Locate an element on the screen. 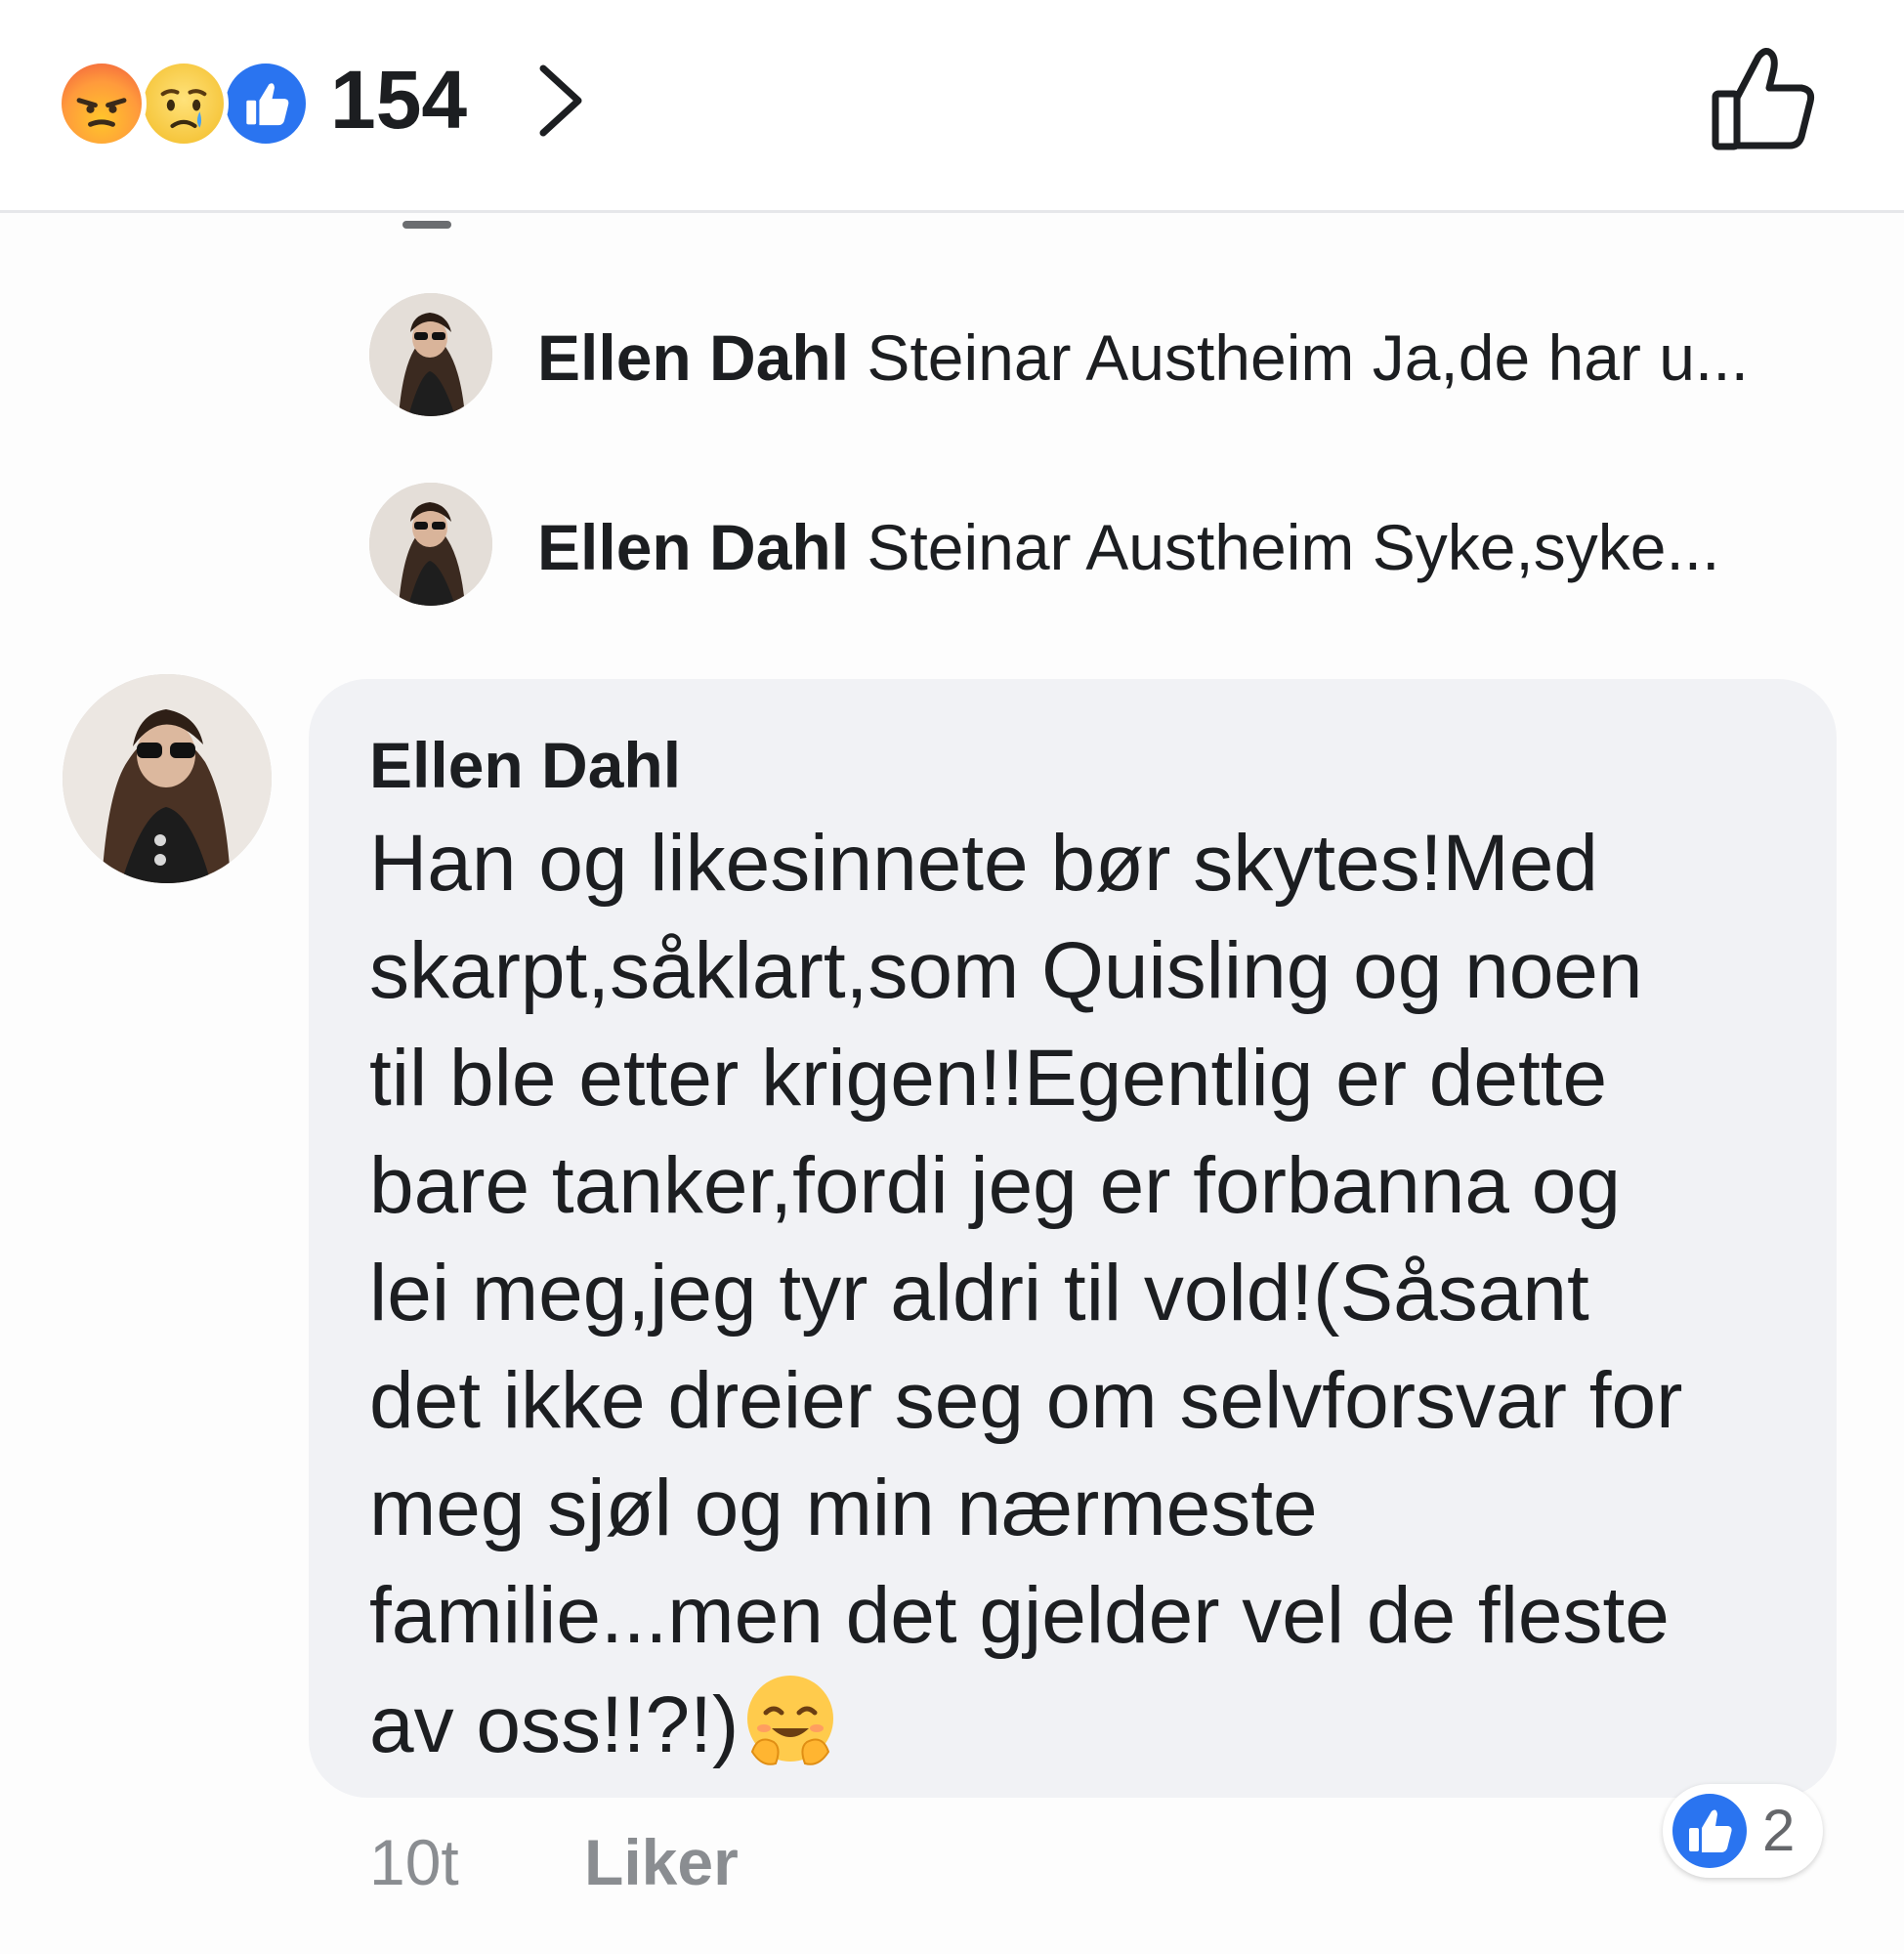 This screenshot has height=1954, width=1904. comment-line: til ble etter krigen!!Egentlig er dette is located at coordinates (988, 1078).